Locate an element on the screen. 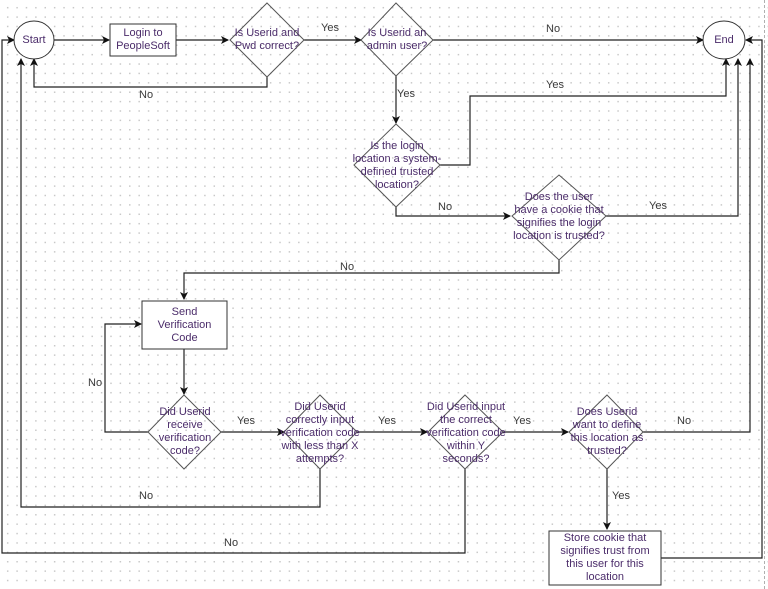 This screenshot has height=589, width=768. edge-store-end is located at coordinates (712, 297).